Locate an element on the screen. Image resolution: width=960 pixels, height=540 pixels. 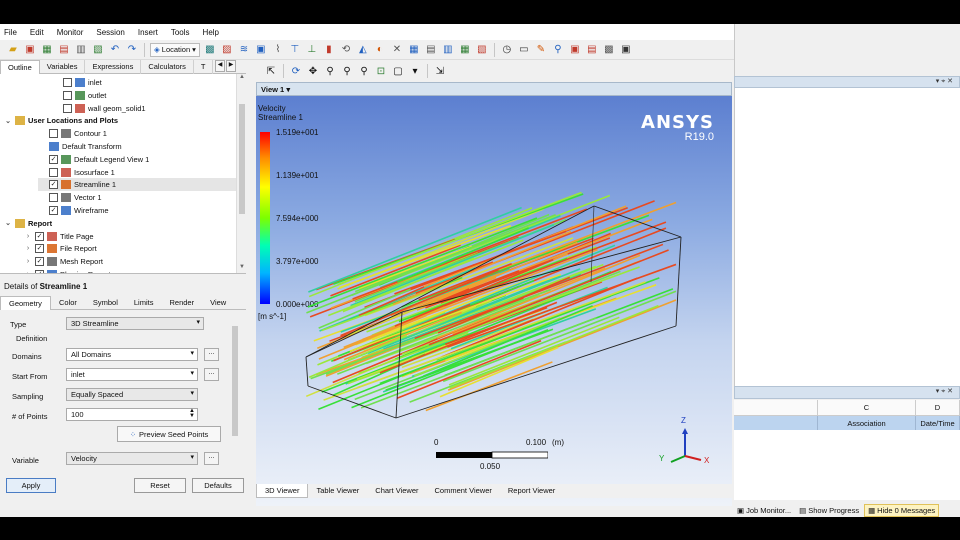
viewer-options-icon: ⇲ is located at coordinates (440, 71).